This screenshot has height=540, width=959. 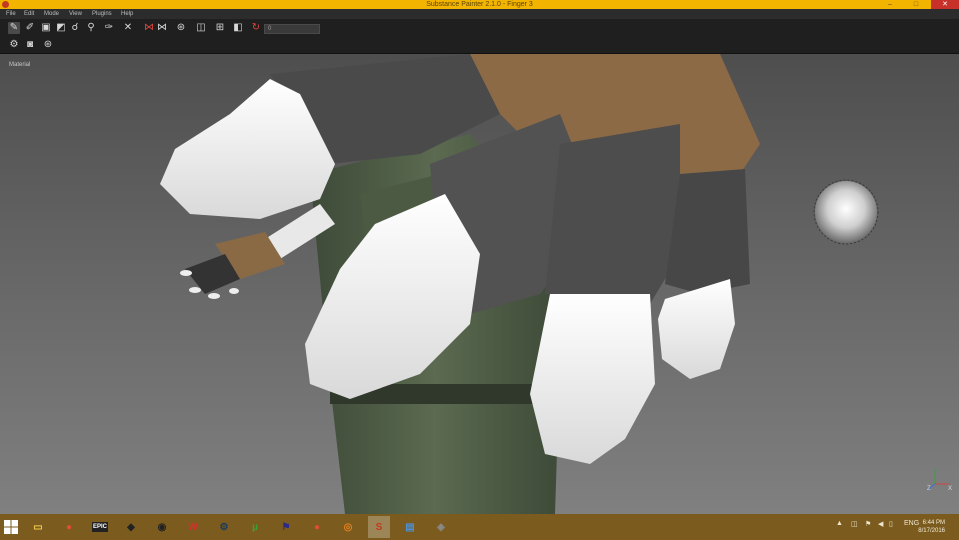 I want to click on slider-value: 0, so click(x=270, y=29).